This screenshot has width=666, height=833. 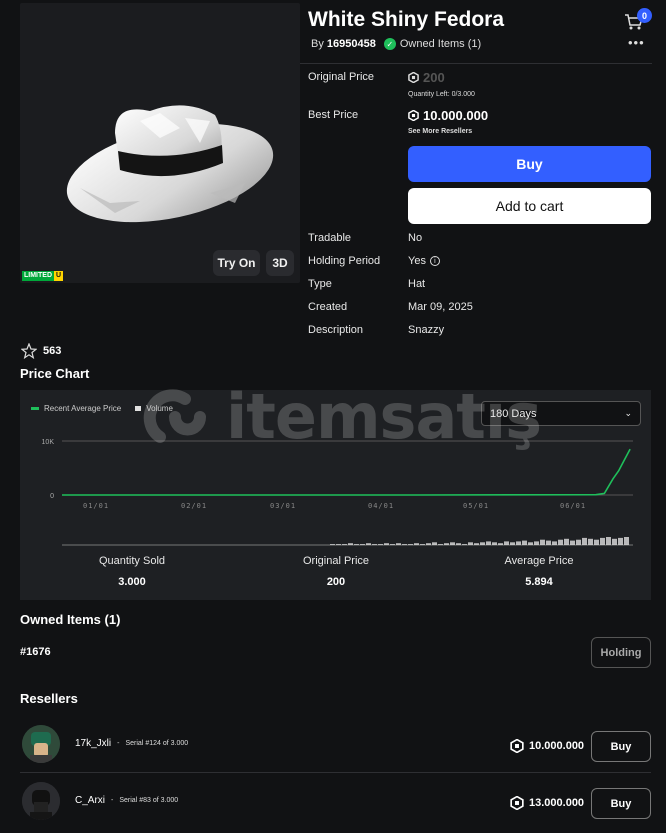 What do you see at coordinates (336, 330) in the screenshot?
I see `detail-label: Description` at bounding box center [336, 330].